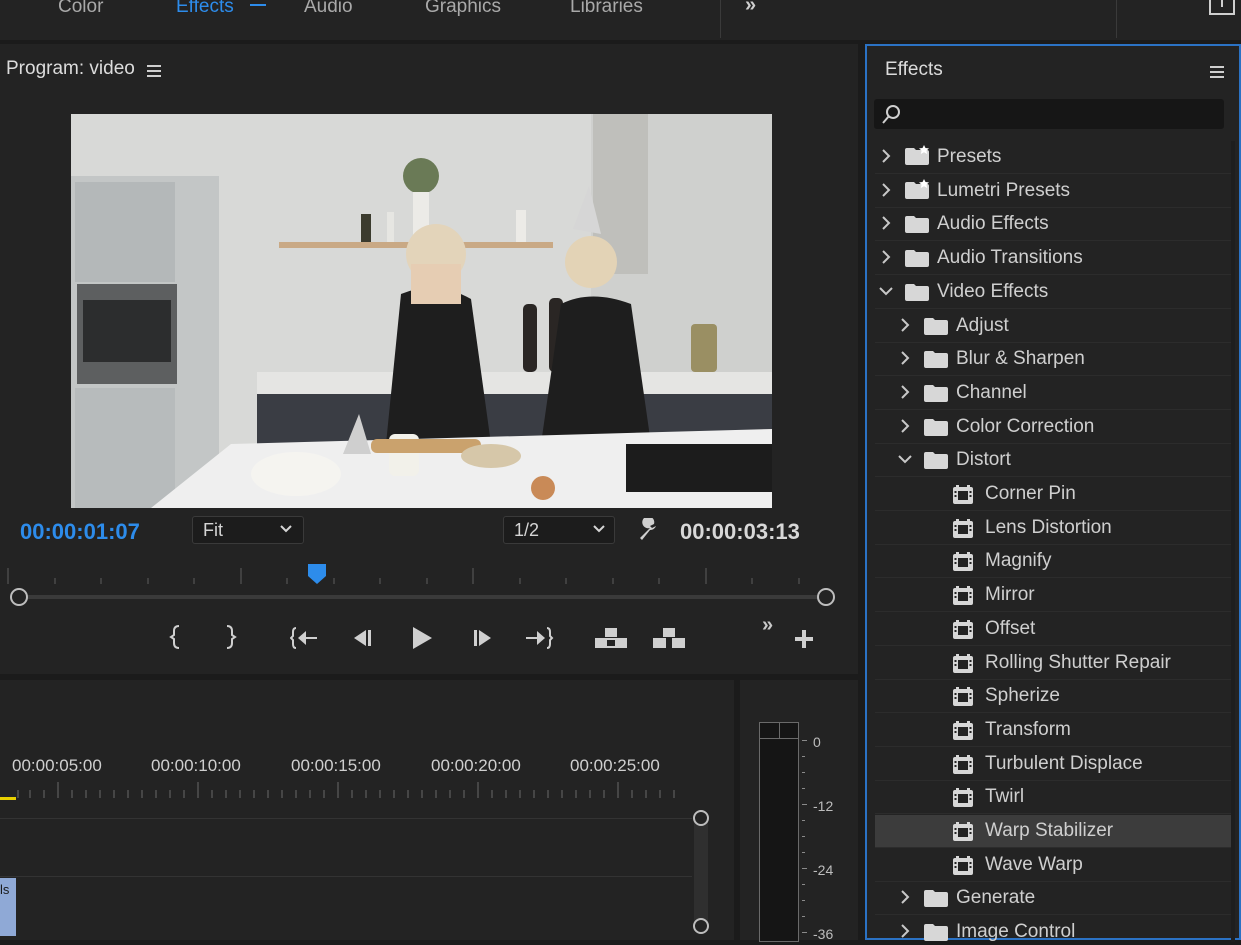  What do you see at coordinates (1053, 696) in the screenshot?
I see `tree-item-spherize: Spherize` at bounding box center [1053, 696].